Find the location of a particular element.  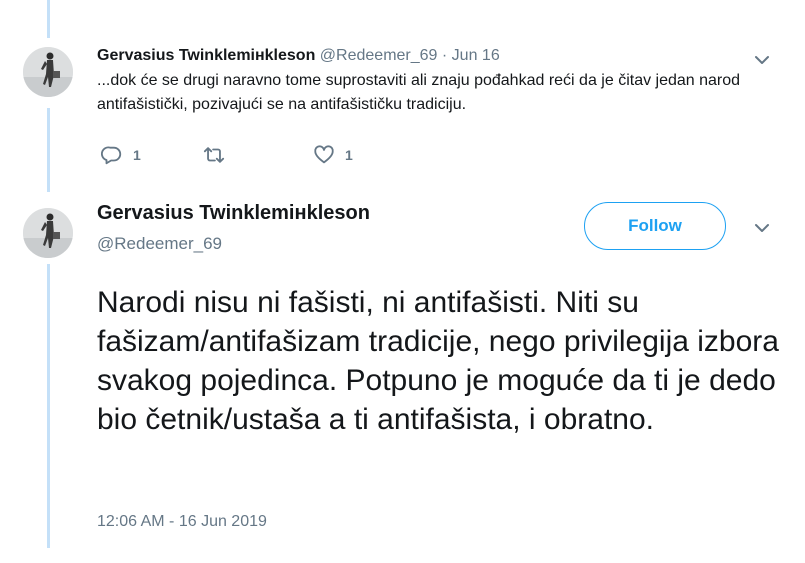

main-avatar is located at coordinates (48, 233).